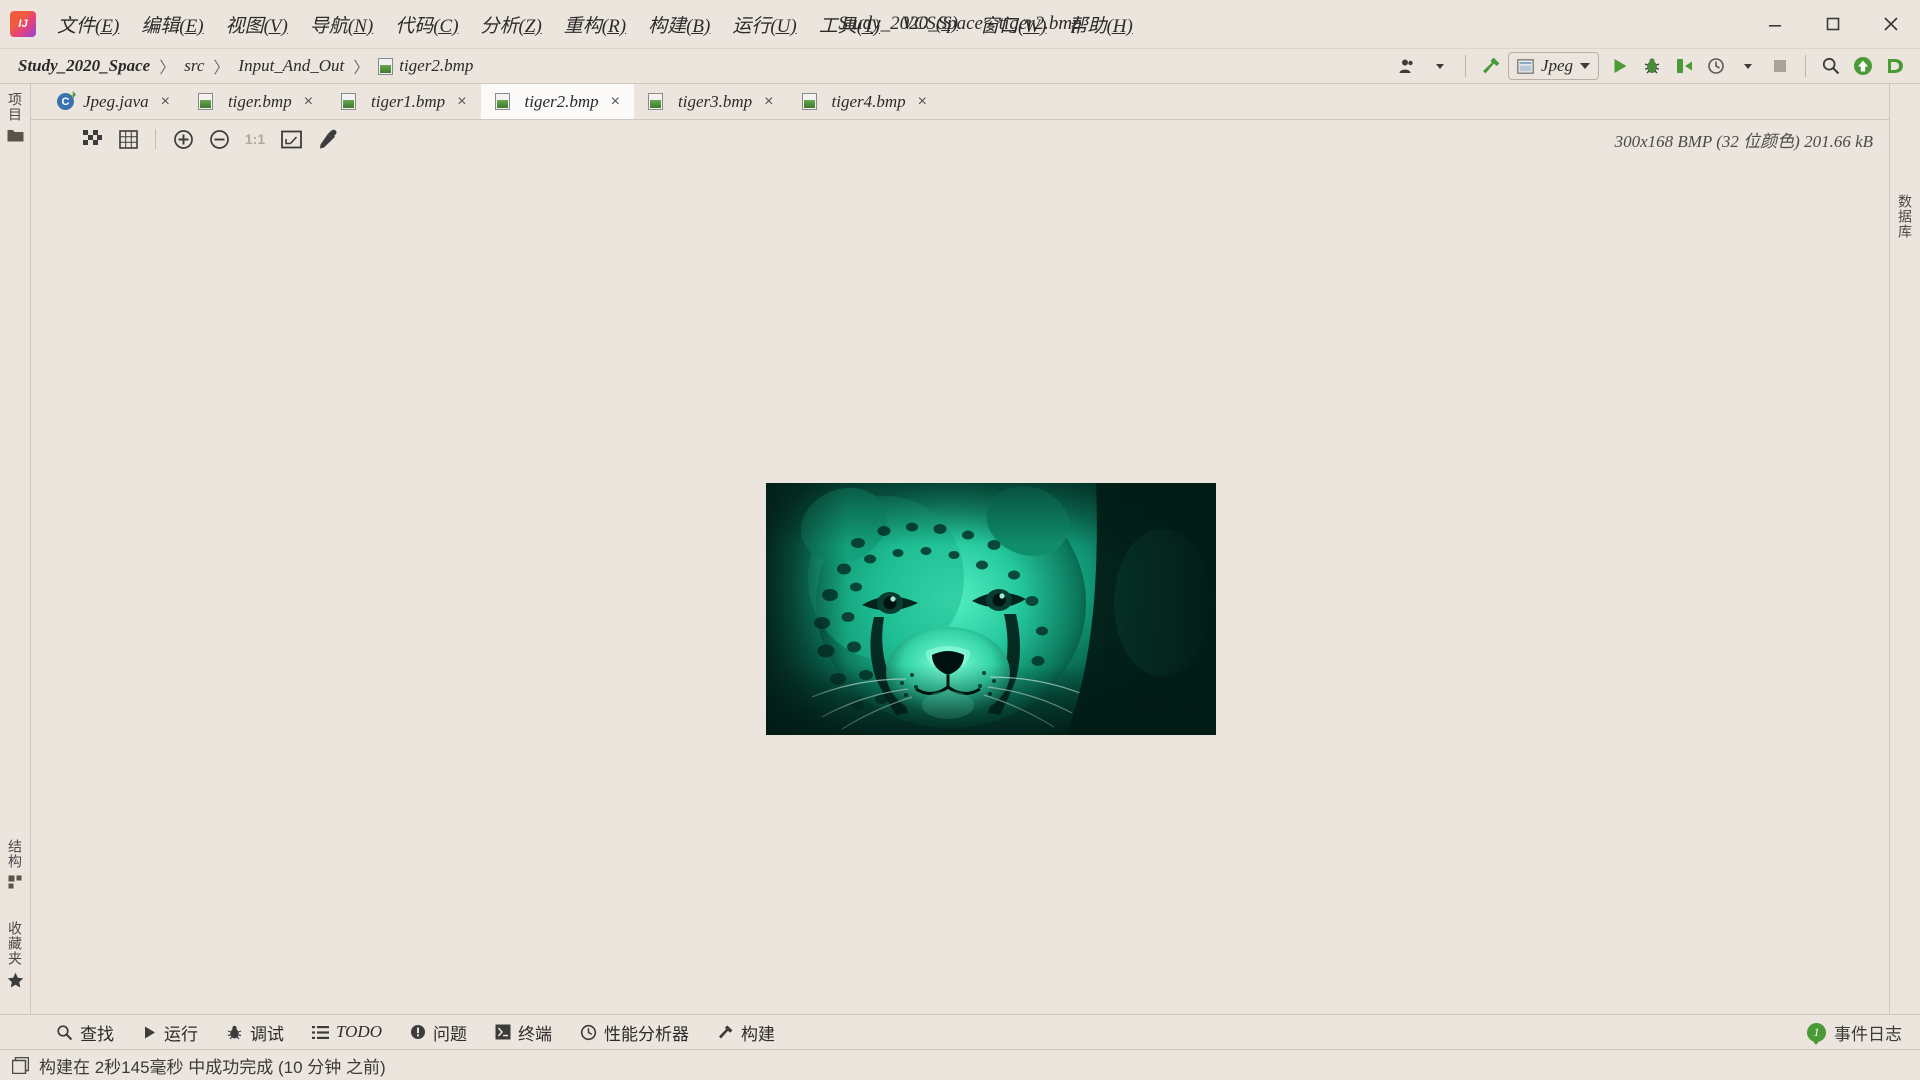  Describe the element at coordinates (757, 1034) in the screenshot. I see `tool-window-label: 构建` at that location.